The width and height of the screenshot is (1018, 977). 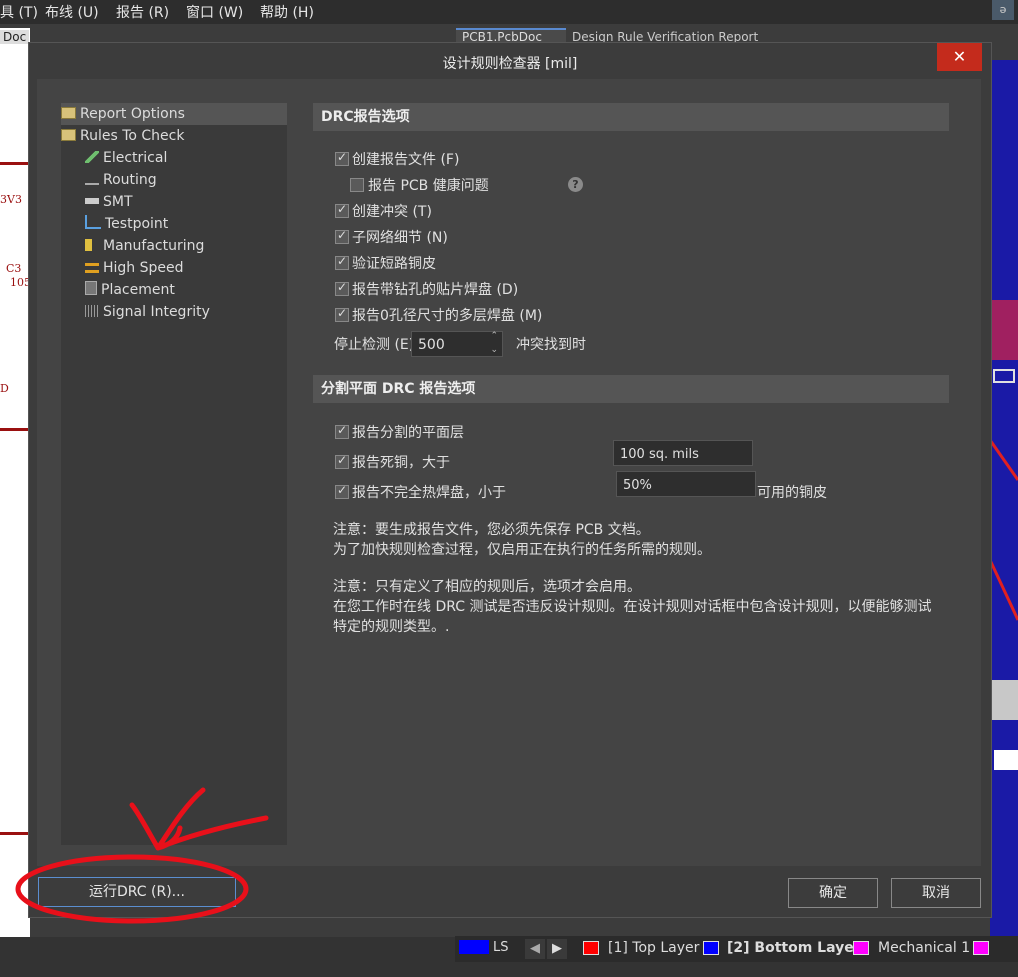 I want to click on stop-after-value: 500, so click(x=431, y=345).